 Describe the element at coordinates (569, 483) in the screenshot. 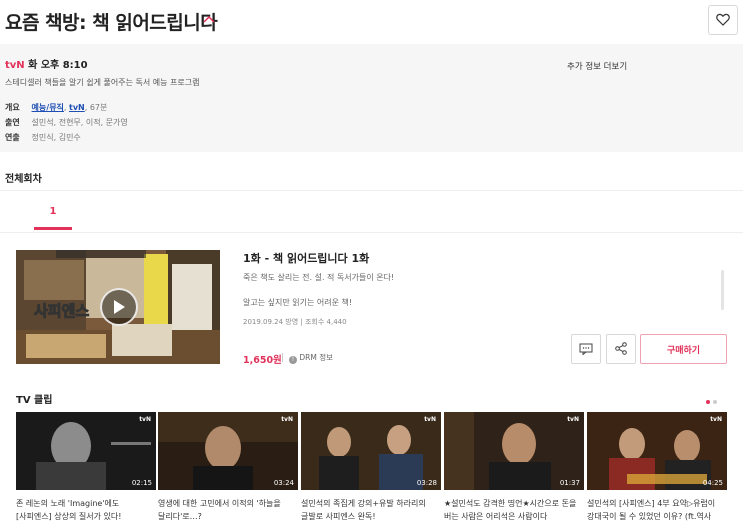

I see `clip-duration: 01:37` at that location.